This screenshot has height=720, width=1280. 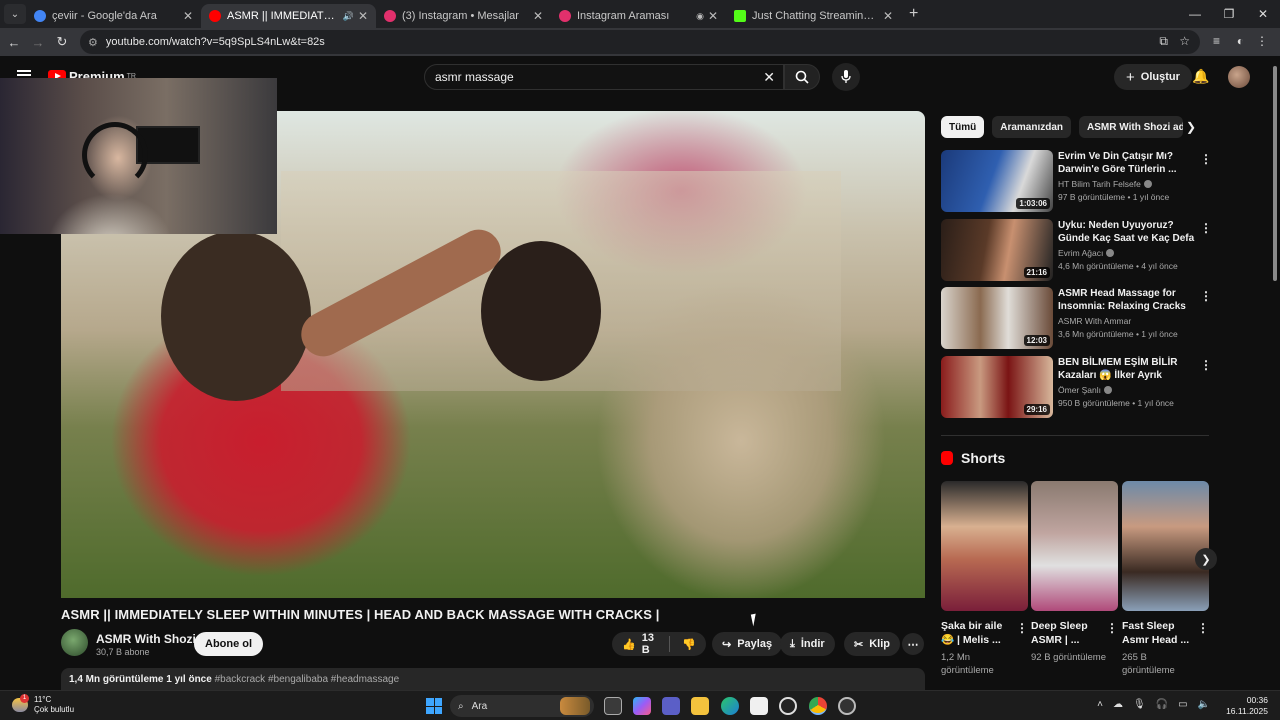 I want to click on cast-icon: ⧉, so click(x=1163, y=41).